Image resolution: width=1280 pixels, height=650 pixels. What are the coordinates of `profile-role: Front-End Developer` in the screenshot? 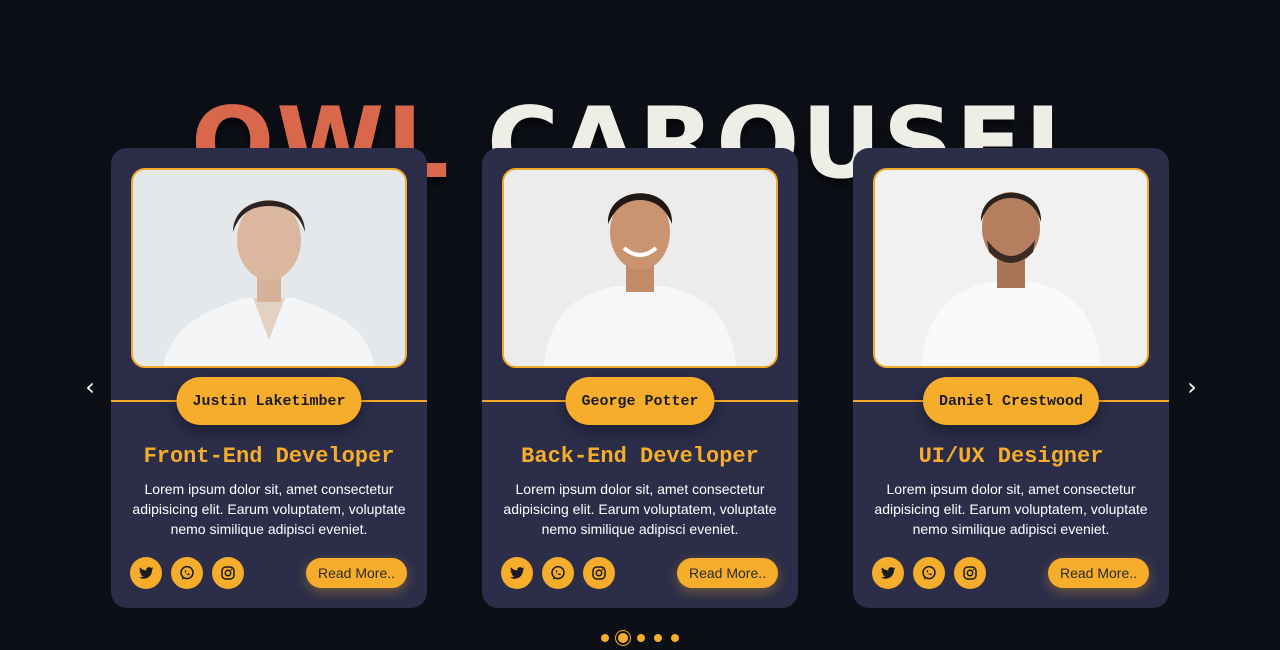 It's located at (269, 456).